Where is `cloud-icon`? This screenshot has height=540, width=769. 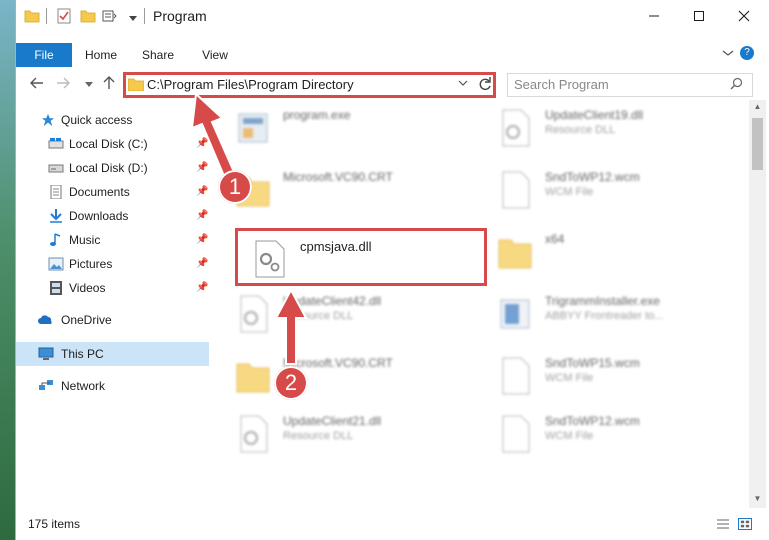 cloud-icon is located at coordinates (45, 319).